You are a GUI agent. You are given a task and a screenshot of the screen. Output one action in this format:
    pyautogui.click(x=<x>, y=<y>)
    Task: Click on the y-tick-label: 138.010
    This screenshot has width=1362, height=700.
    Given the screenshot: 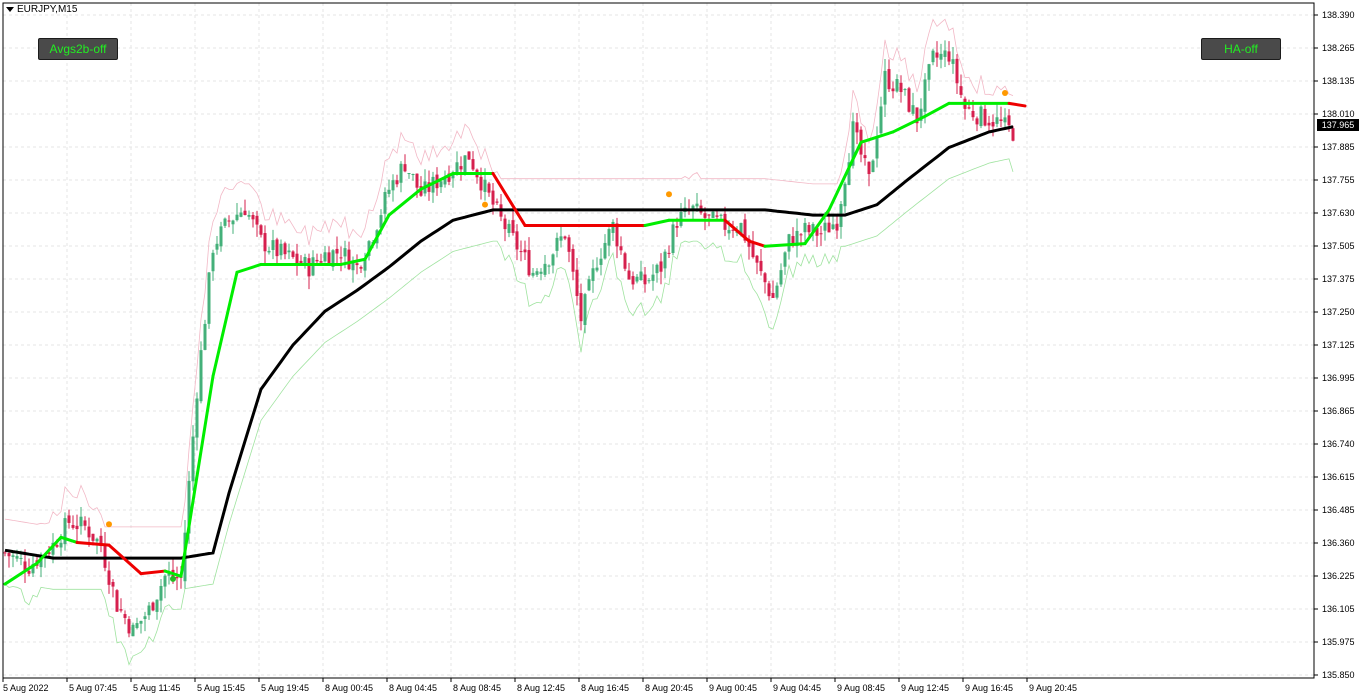 What is the action you would take?
    pyautogui.click(x=1338, y=114)
    